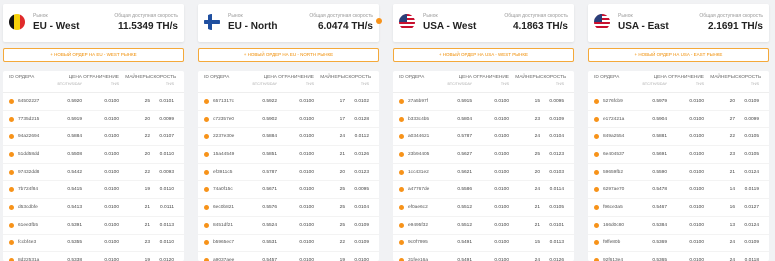  I want to click on table-row: 59659fb2 0.5590 0.0100 21 0.0124, so click(678, 173).